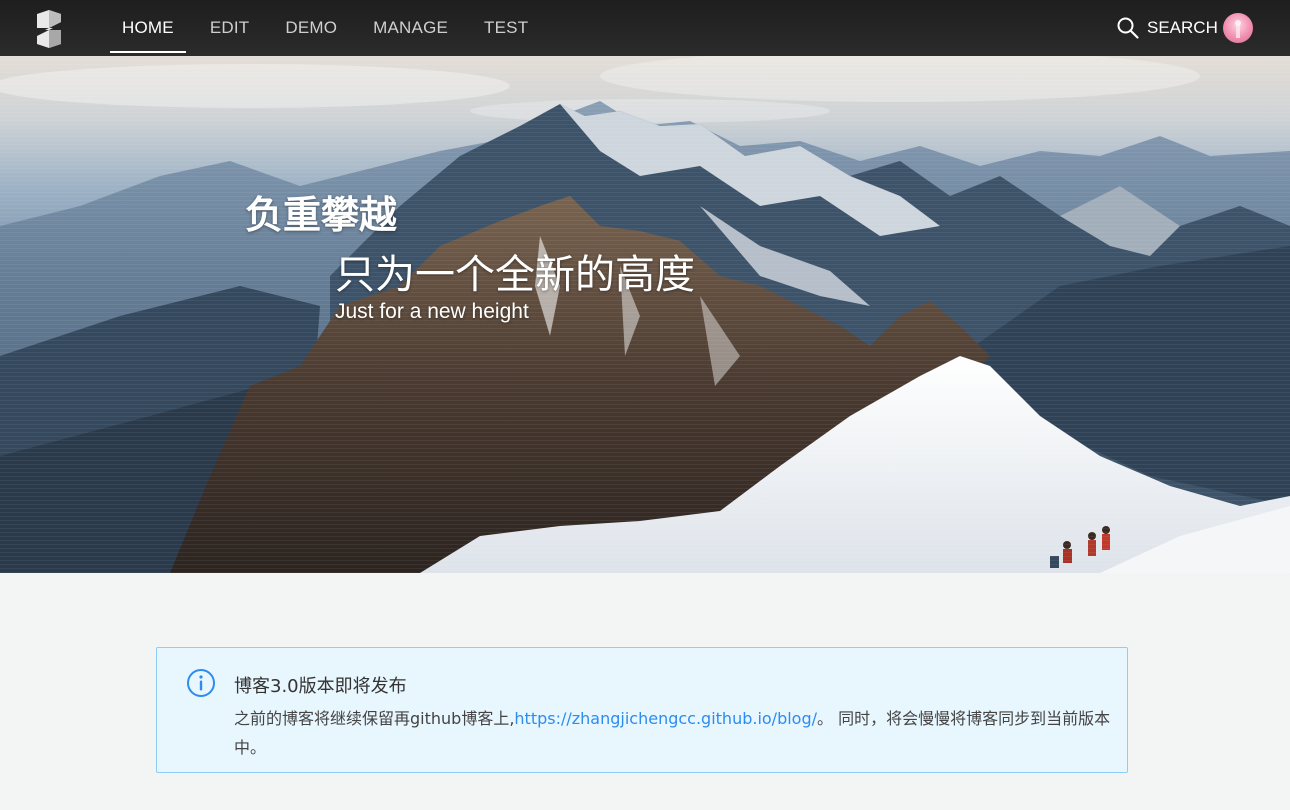 Image resolution: width=1290 pixels, height=810 pixels. What do you see at coordinates (432, 311) in the screenshot?
I see `hero-tagline: Just for a new height` at bounding box center [432, 311].